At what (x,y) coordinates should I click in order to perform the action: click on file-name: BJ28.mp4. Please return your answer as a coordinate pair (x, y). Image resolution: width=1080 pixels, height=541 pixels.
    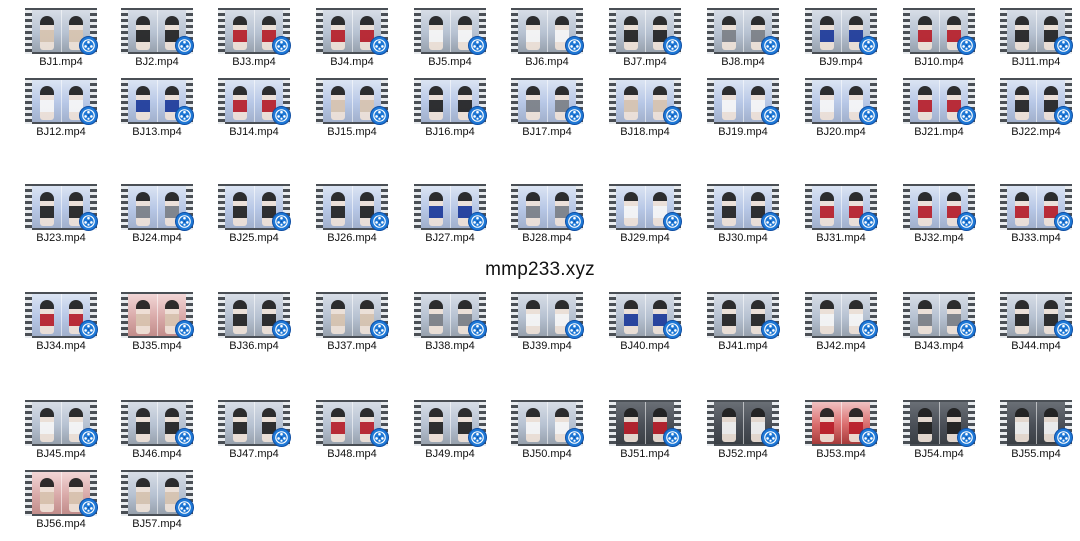
    Looking at the image, I should click on (547, 238).